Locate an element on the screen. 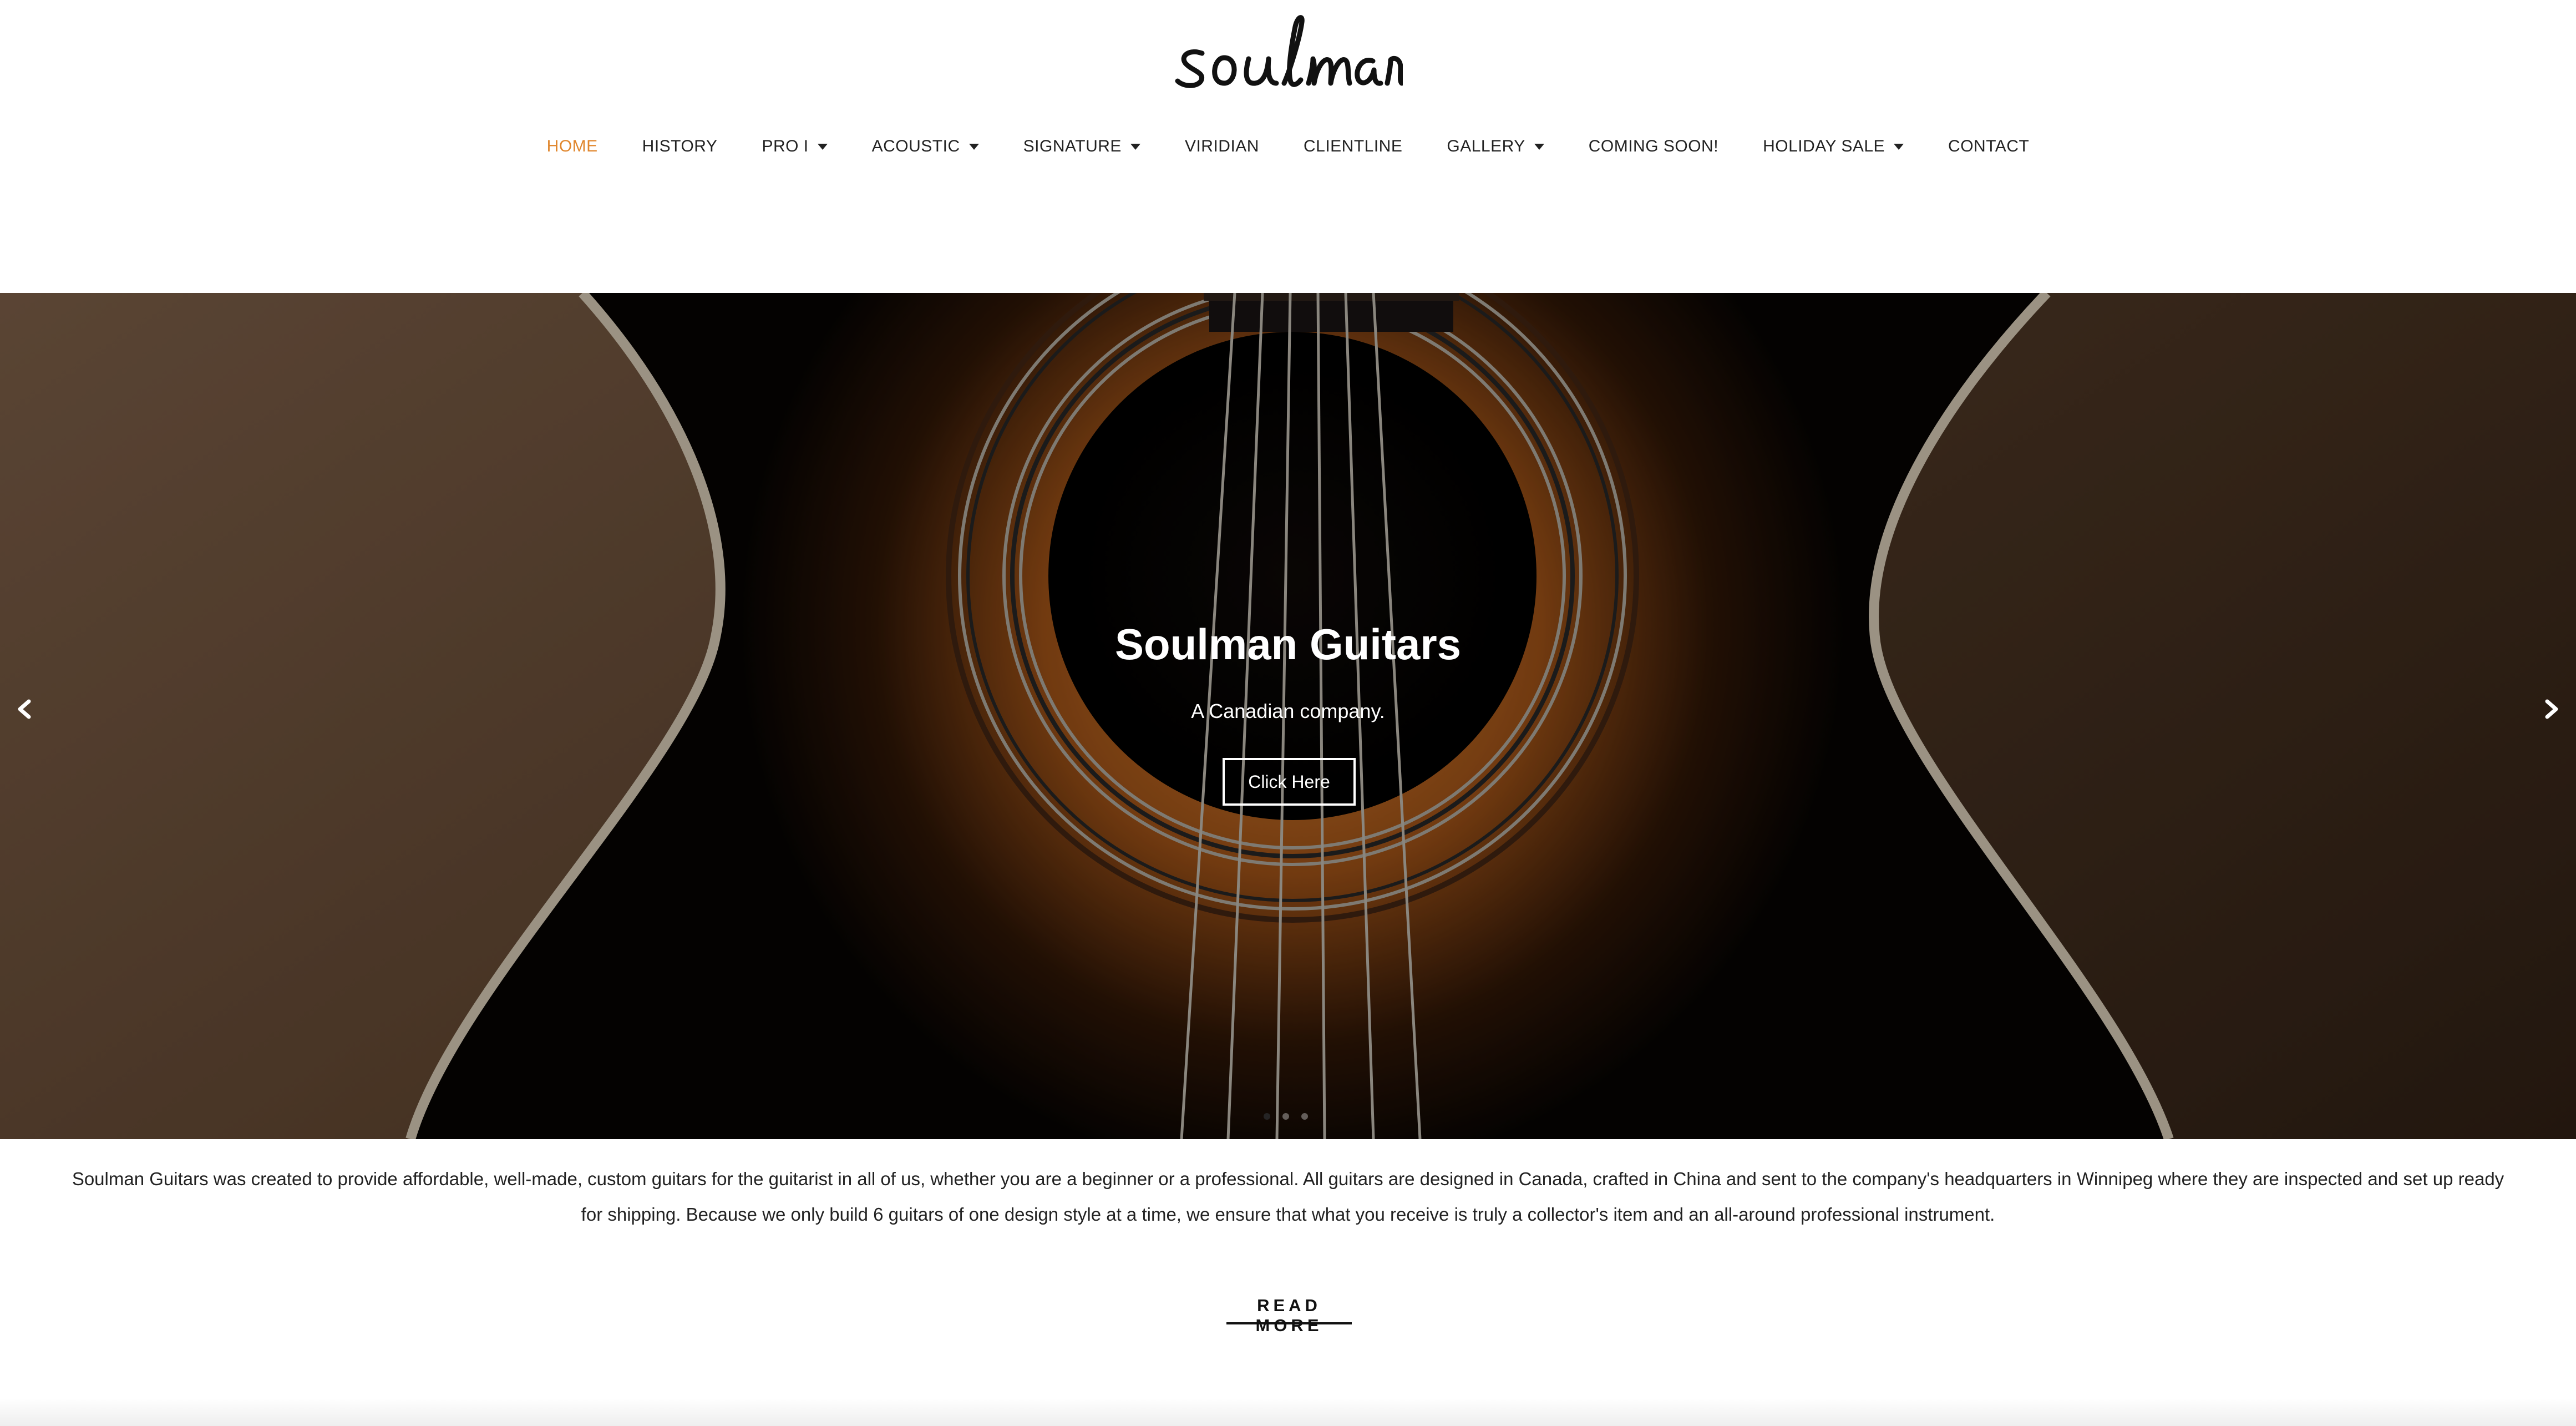 The height and width of the screenshot is (1426, 2576). slider-dots is located at coordinates (1286, 1116).